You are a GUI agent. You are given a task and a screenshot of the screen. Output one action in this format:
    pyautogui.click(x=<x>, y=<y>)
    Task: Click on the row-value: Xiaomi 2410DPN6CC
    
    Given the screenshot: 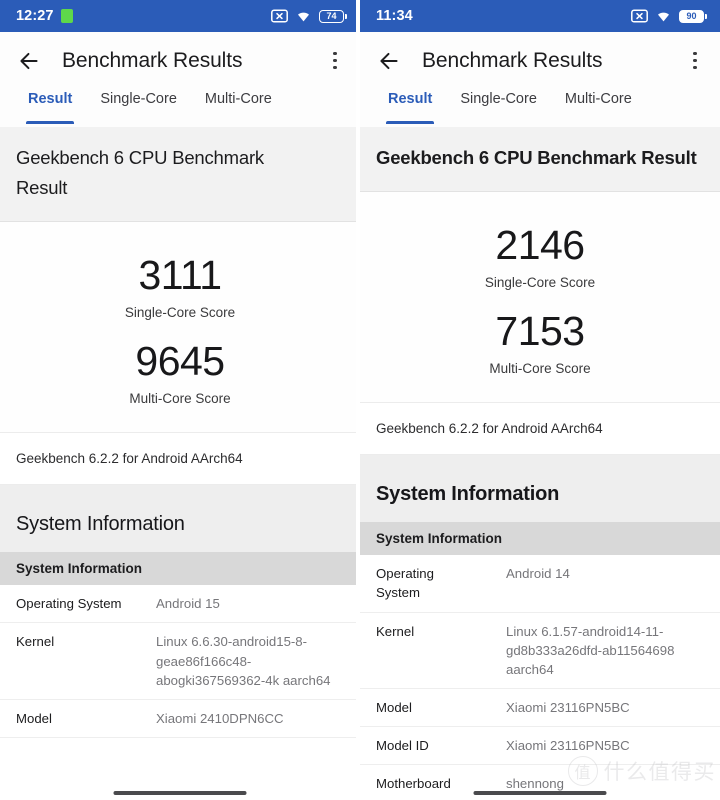 What is the action you would take?
    pyautogui.click(x=250, y=718)
    